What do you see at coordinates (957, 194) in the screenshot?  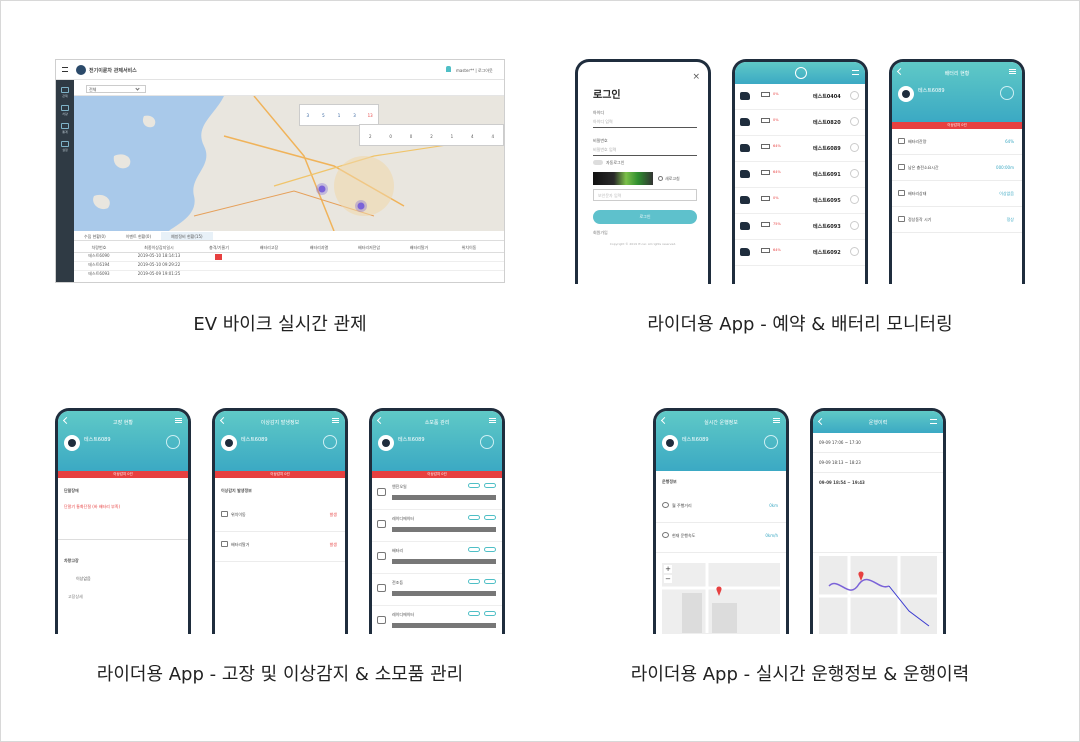 I see `list-item: 배터리상태 이상없음` at bounding box center [957, 194].